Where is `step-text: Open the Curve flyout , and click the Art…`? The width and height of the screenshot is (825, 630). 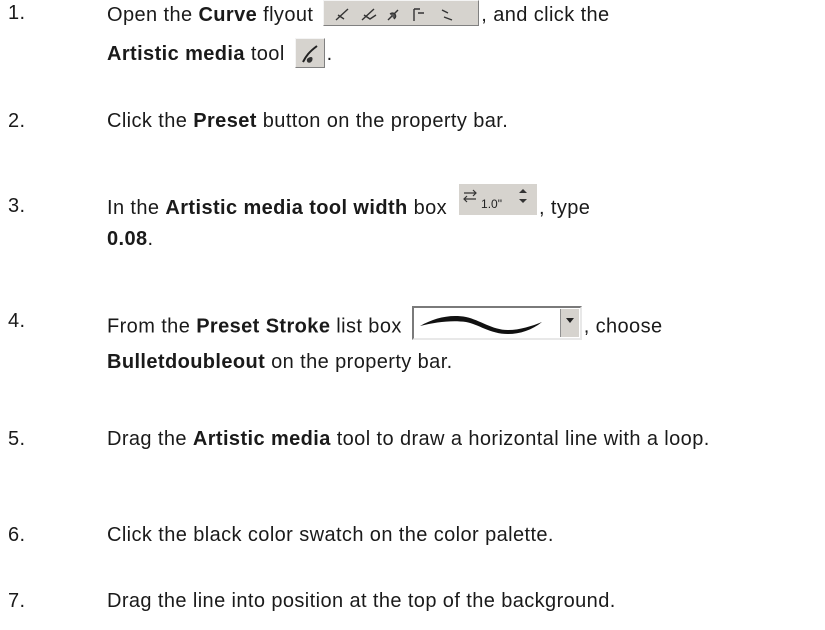
step-text: Open the Curve flyout , and click the Art… is located at coordinates (459, 37).